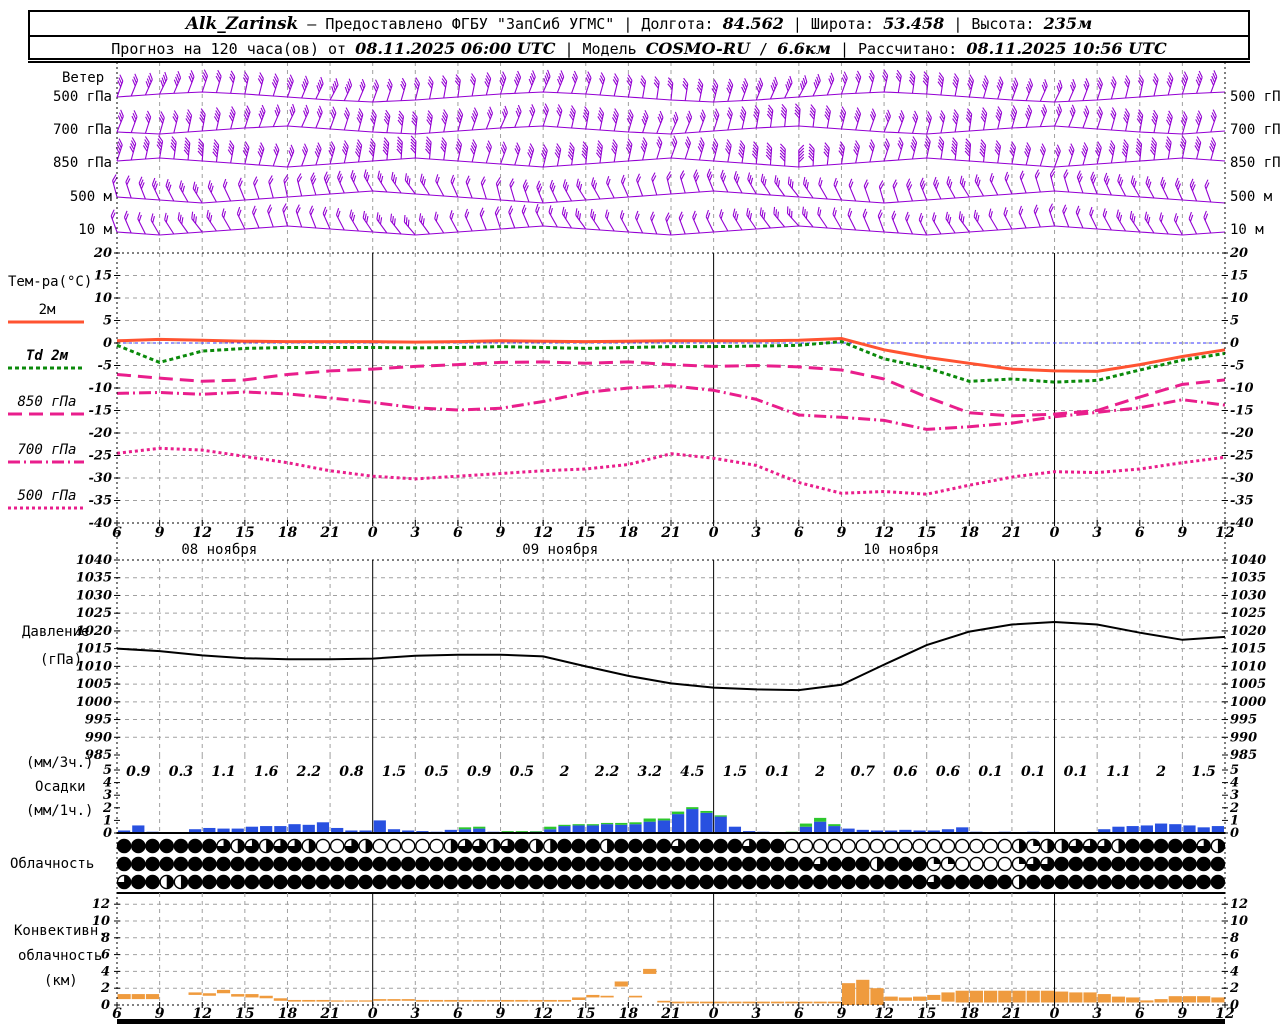  What do you see at coordinates (1242, 433) in the screenshot?
I see `temp-ytick-right: -20` at bounding box center [1242, 433].